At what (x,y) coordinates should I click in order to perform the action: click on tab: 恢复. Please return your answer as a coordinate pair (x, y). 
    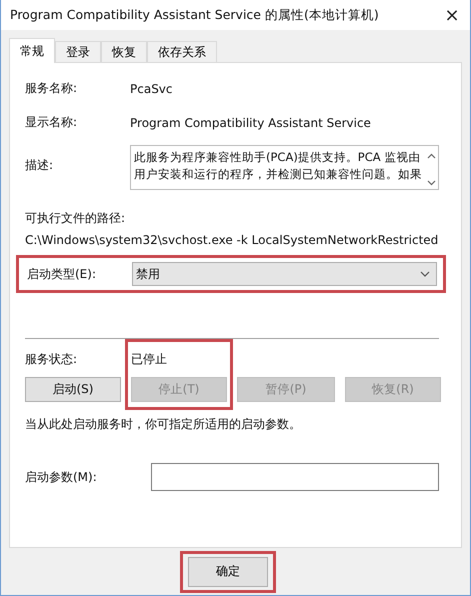
    Looking at the image, I should click on (124, 51).